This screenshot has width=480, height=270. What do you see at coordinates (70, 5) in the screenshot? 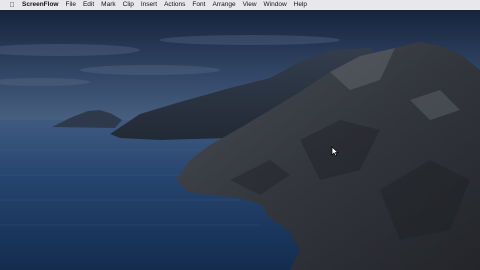
I see `menu-file: File` at bounding box center [70, 5].